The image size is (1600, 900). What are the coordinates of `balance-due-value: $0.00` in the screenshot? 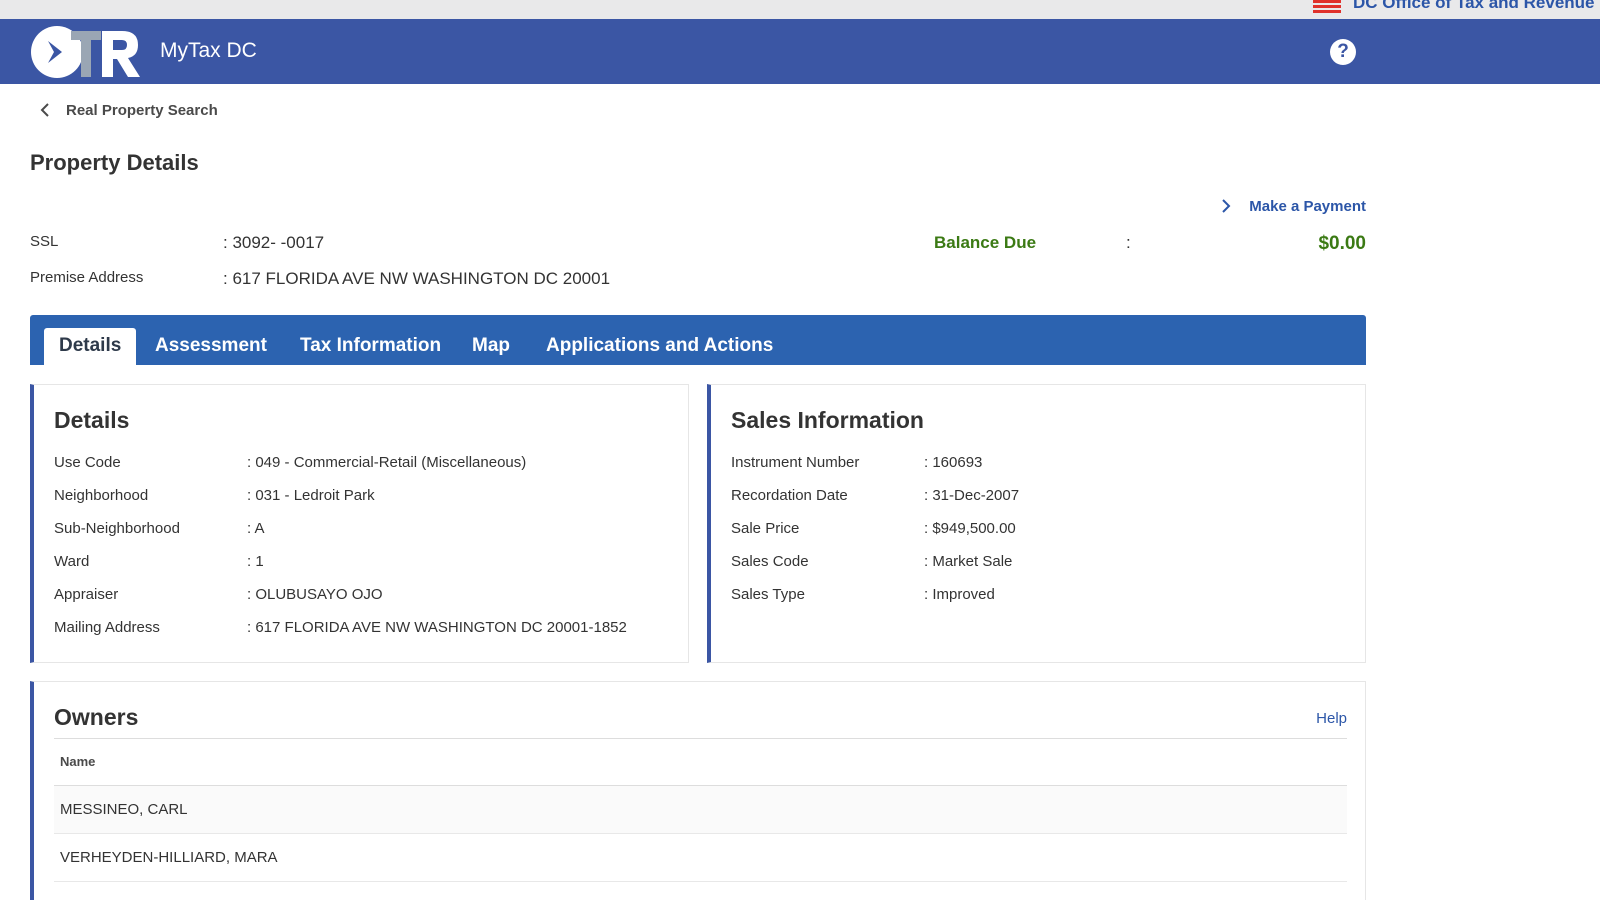 It's located at (1342, 243).